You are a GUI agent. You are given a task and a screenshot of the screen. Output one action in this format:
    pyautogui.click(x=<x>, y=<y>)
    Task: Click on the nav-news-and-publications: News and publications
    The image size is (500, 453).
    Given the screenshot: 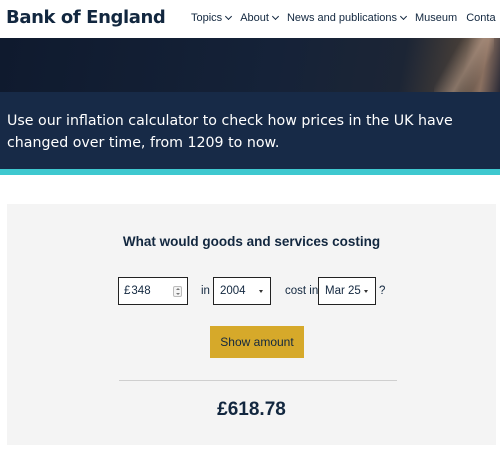 What is the action you would take?
    pyautogui.click(x=347, y=18)
    